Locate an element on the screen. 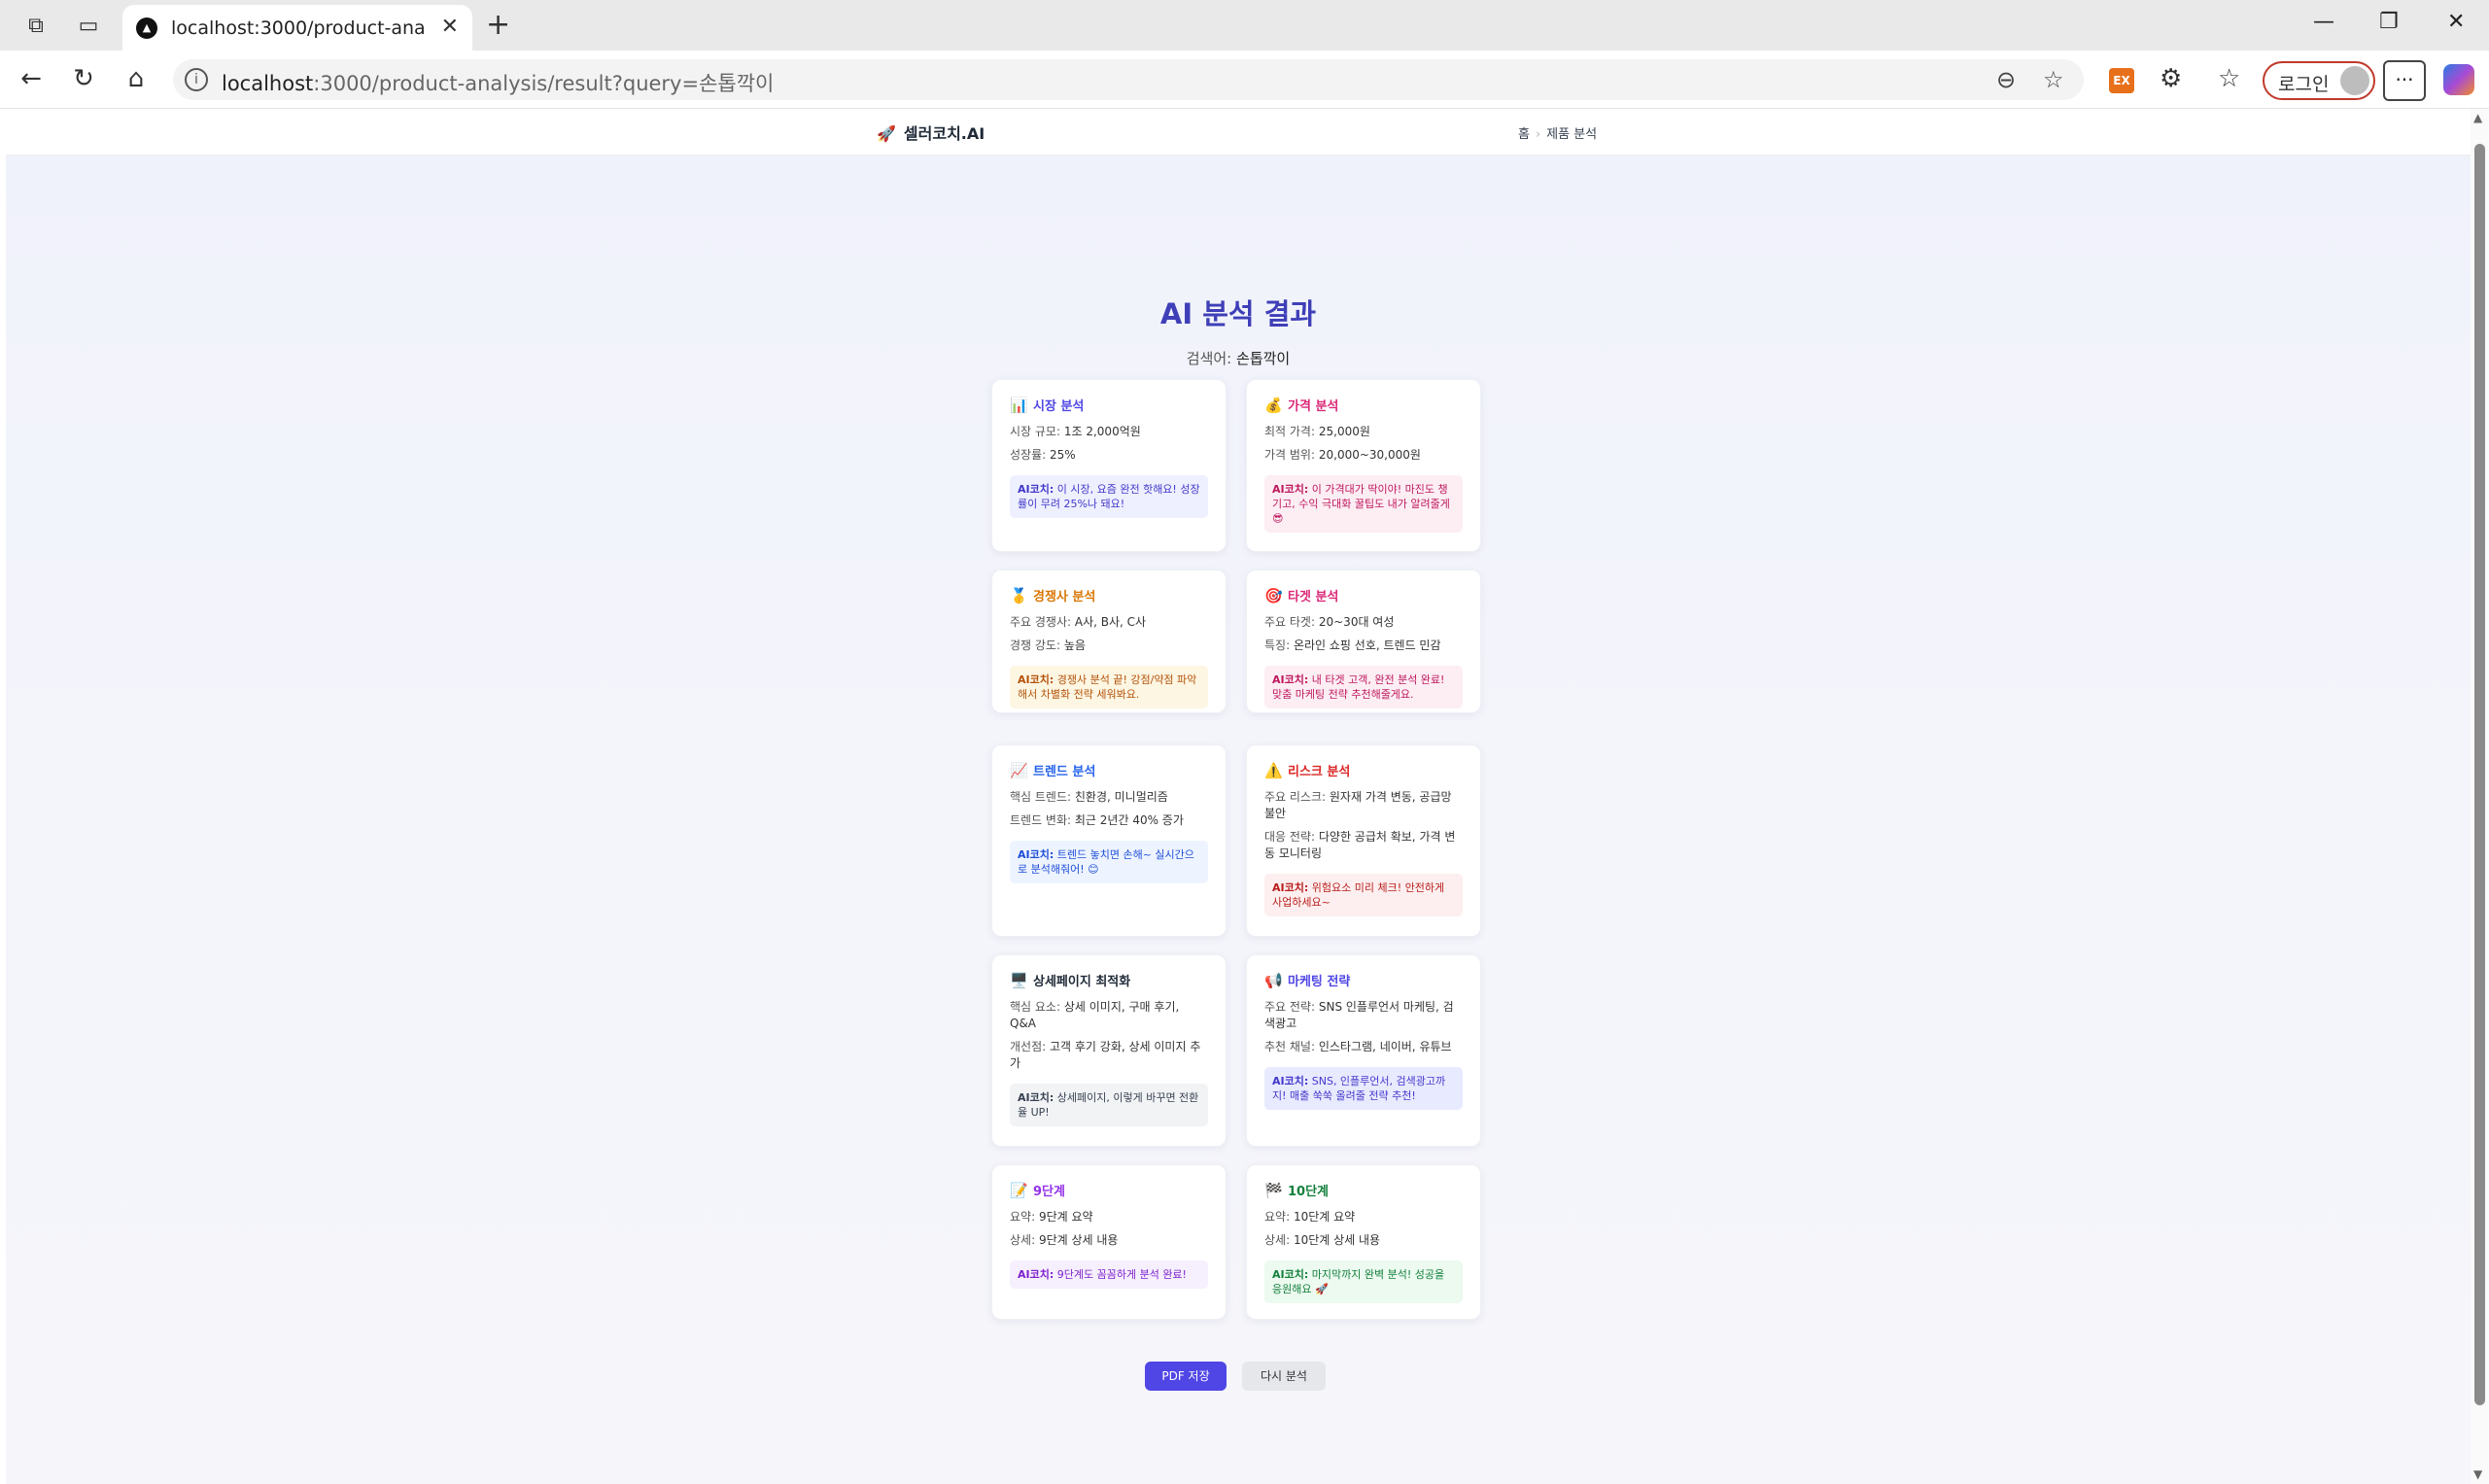 This screenshot has width=2489, height=1484. card-field: 주요 리스크: 원자재 가격 변동, 공급망 불안 is located at coordinates (1358, 805).